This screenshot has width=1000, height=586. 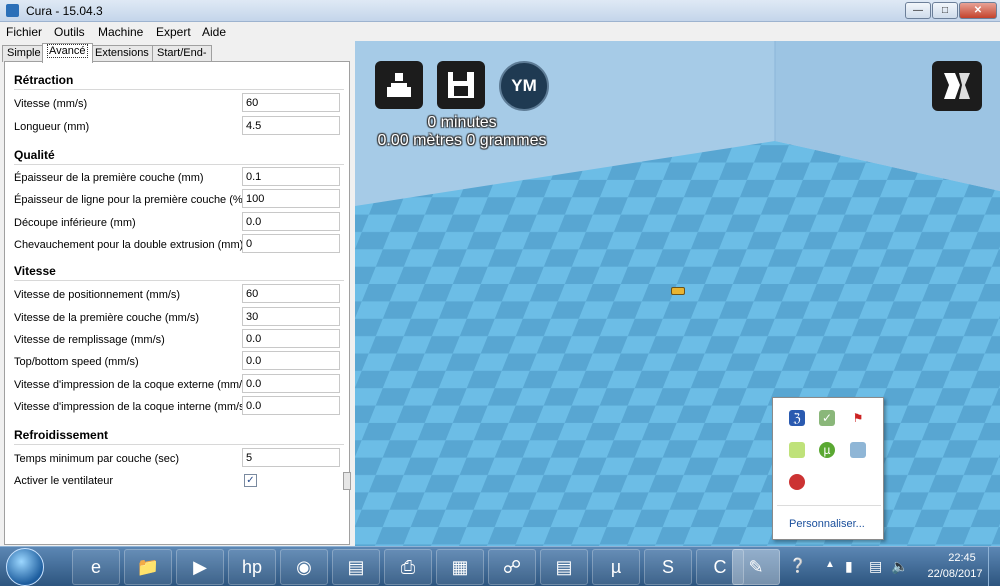 What do you see at coordinates (89, 340) in the screenshot?
I see `setting-label: Vitesse de remplissage (mm/s)` at bounding box center [89, 340].